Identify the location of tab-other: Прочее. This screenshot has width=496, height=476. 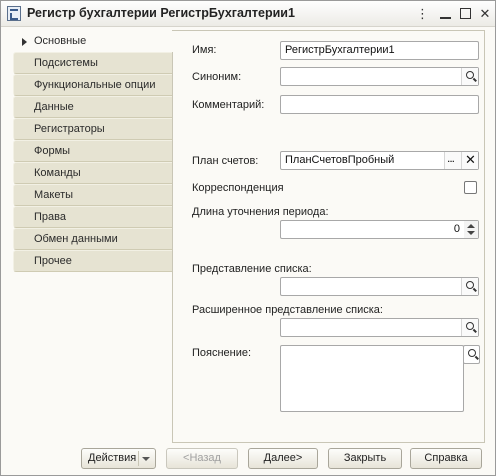
(93, 261).